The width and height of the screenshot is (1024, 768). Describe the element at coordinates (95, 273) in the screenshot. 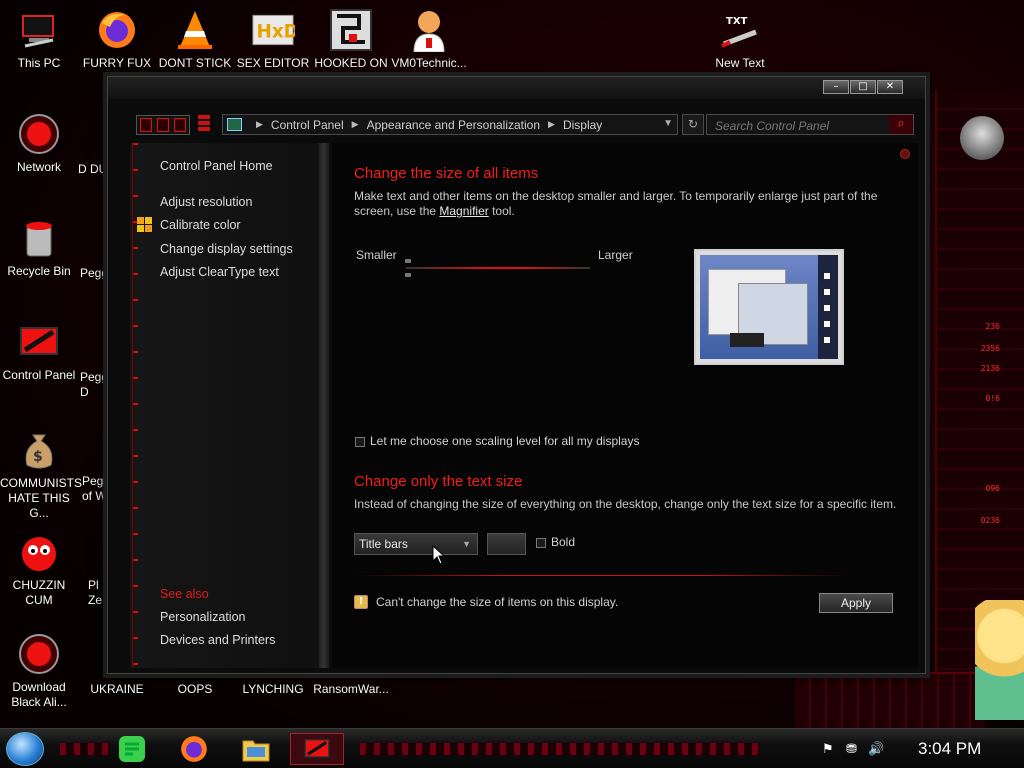

I see `desktop-icon-partial: Pegg` at that location.